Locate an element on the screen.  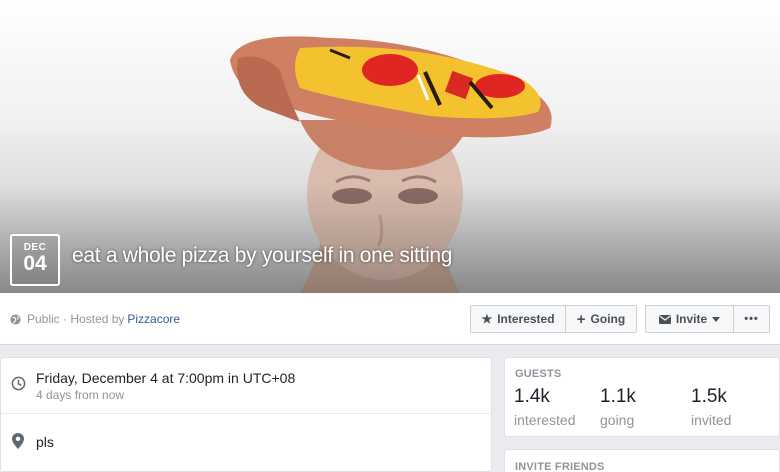
guest-stat-interested: 1.4k interested is located at coordinates (544, 407).